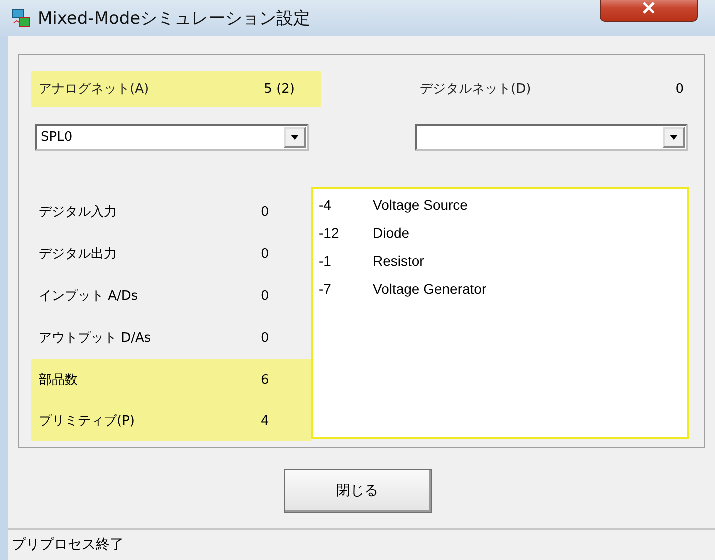 The image size is (715, 560). Describe the element at coordinates (680, 89) in the screenshot. I see `digital-net-count: 0` at that location.